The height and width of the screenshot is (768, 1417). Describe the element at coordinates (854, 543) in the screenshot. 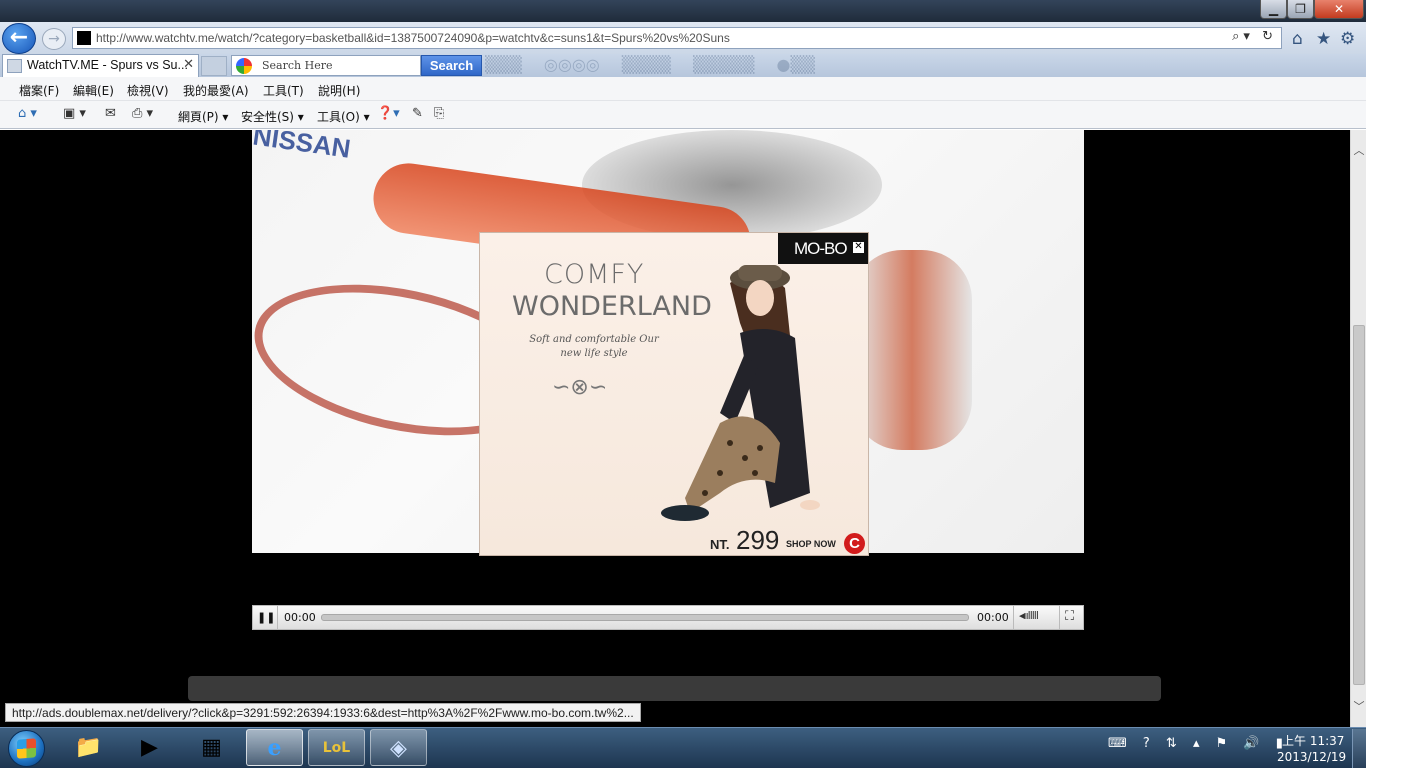

I see `ad-c-logo-icon: C` at that location.